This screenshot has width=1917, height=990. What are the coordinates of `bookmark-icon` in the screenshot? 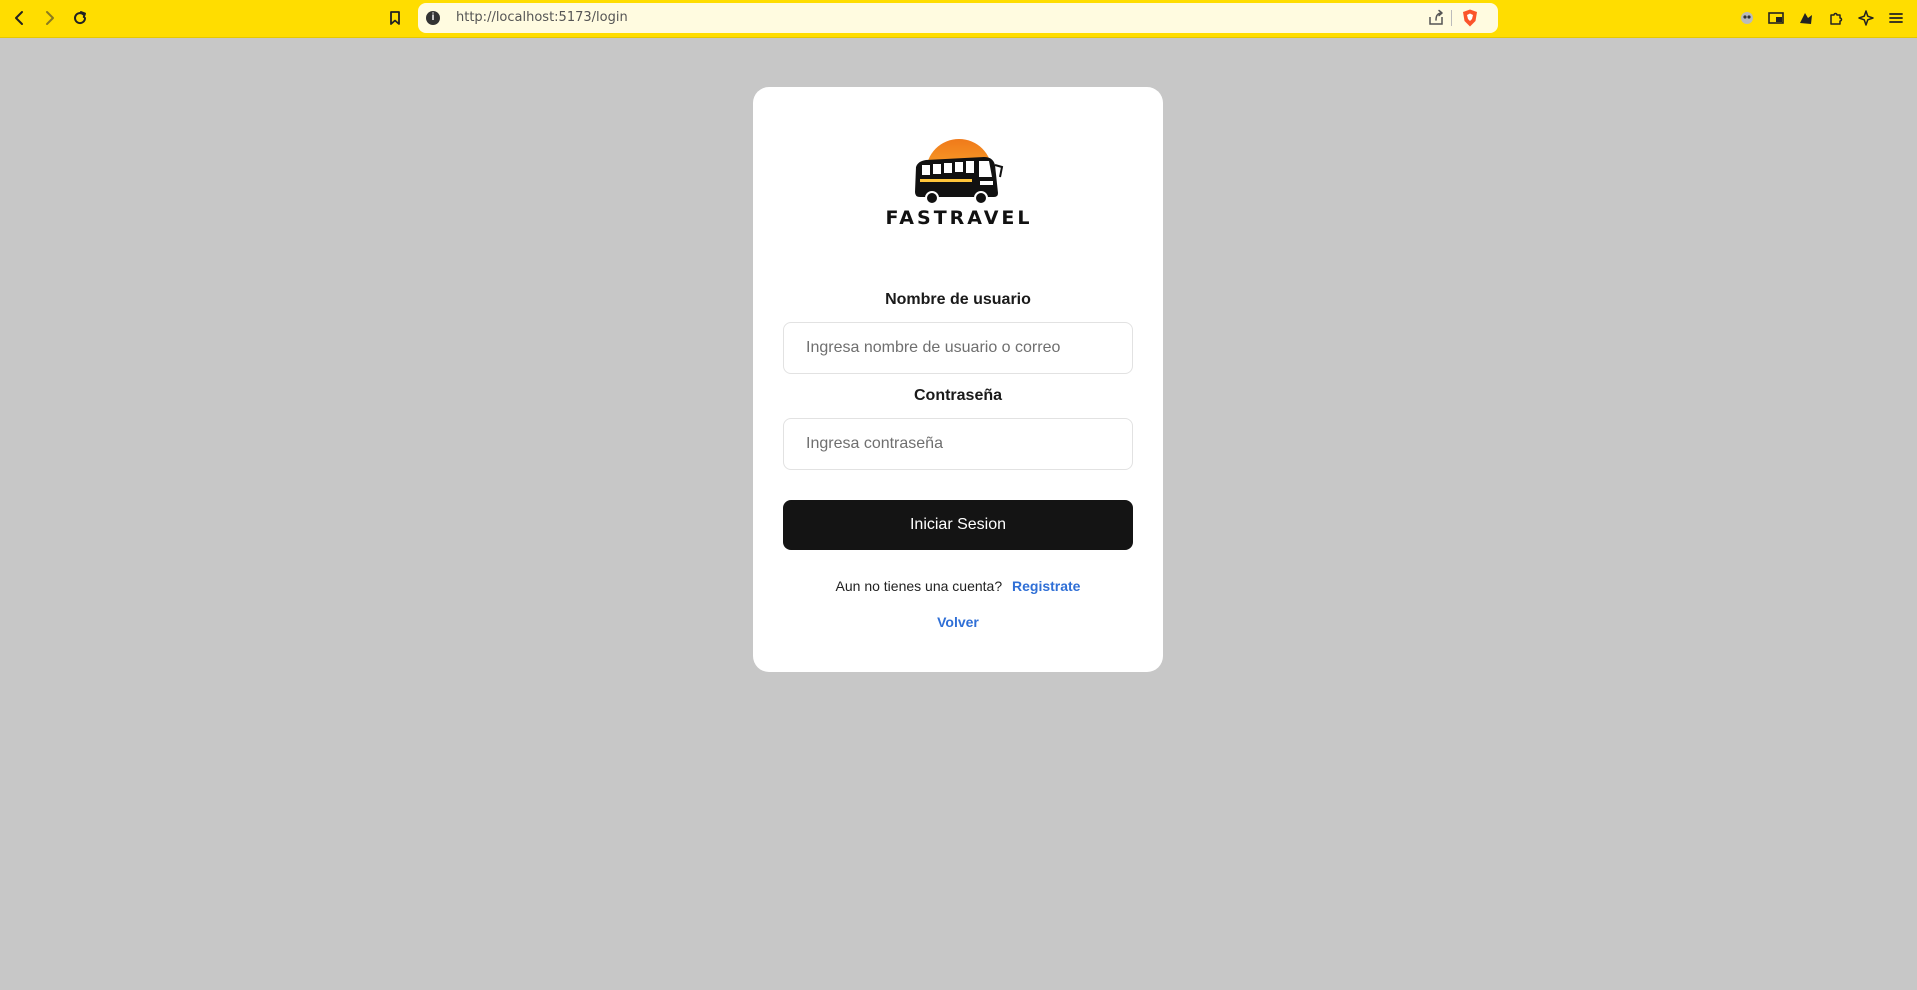 It's located at (395, 18).